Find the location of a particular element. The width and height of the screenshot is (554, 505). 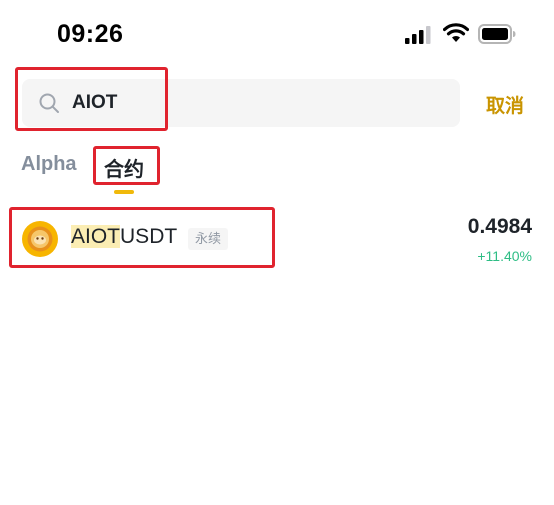

cancel-button: 取消 is located at coordinates (505, 104).